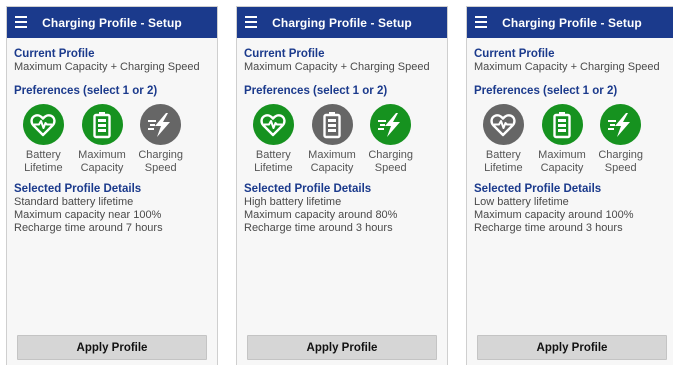 The width and height of the screenshot is (673, 365). I want to click on detail-line: Maximum capacity near 100%, so click(88, 215).